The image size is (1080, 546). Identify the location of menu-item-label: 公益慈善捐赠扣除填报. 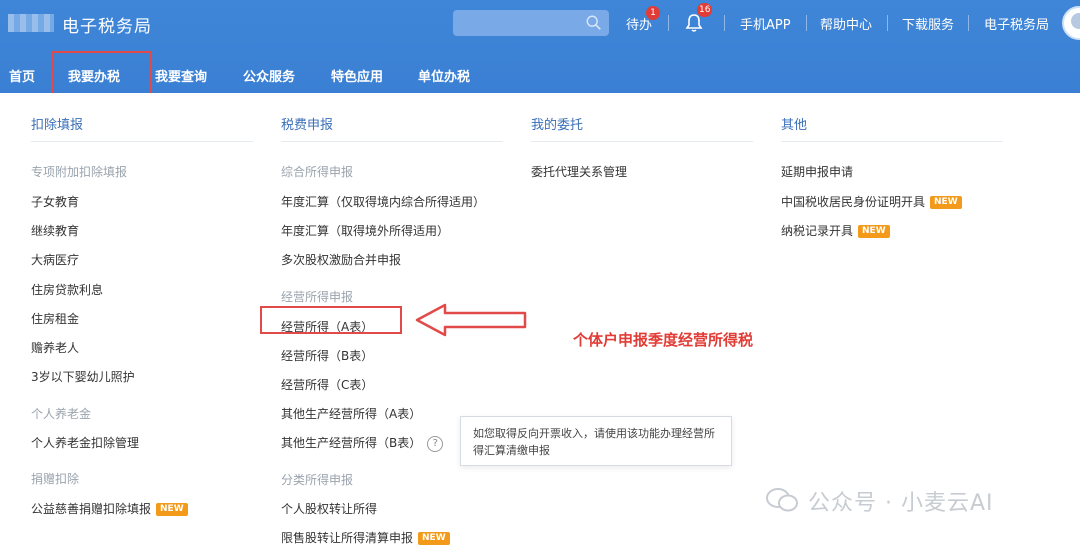
(91, 509).